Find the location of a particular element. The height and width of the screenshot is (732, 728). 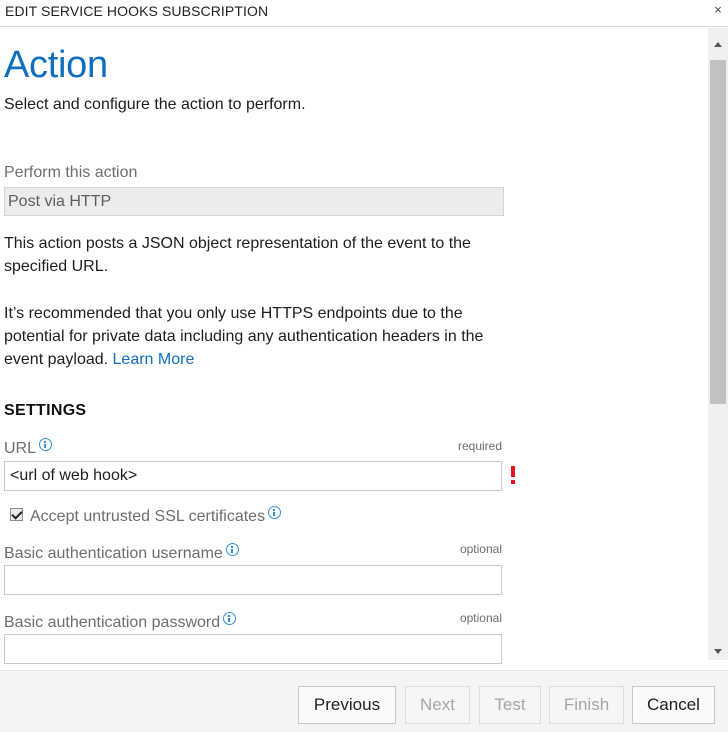

scroll-down-icon is located at coordinates (718, 651).